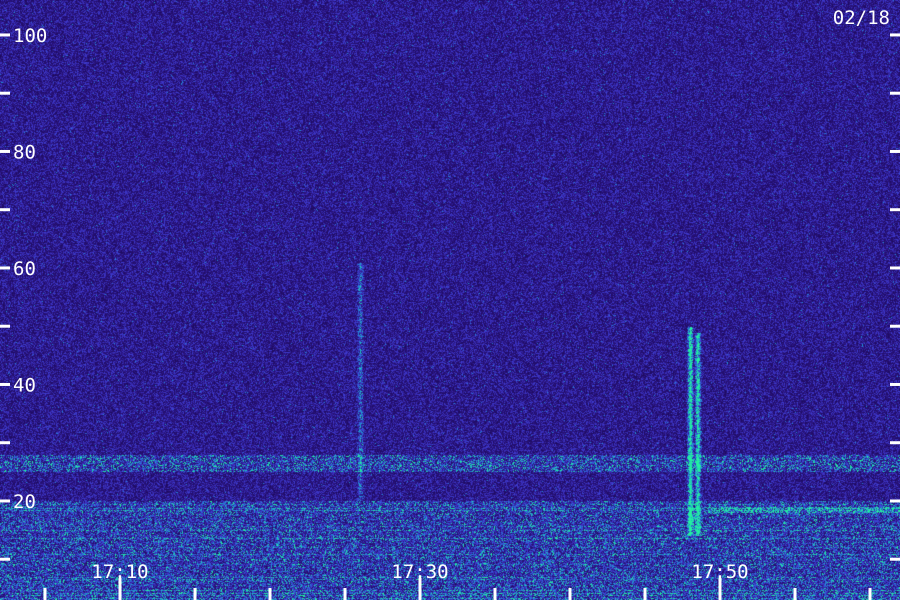 The height and width of the screenshot is (600, 900). What do you see at coordinates (119, 572) in the screenshot?
I see `x-tick-label: 17:10` at bounding box center [119, 572].